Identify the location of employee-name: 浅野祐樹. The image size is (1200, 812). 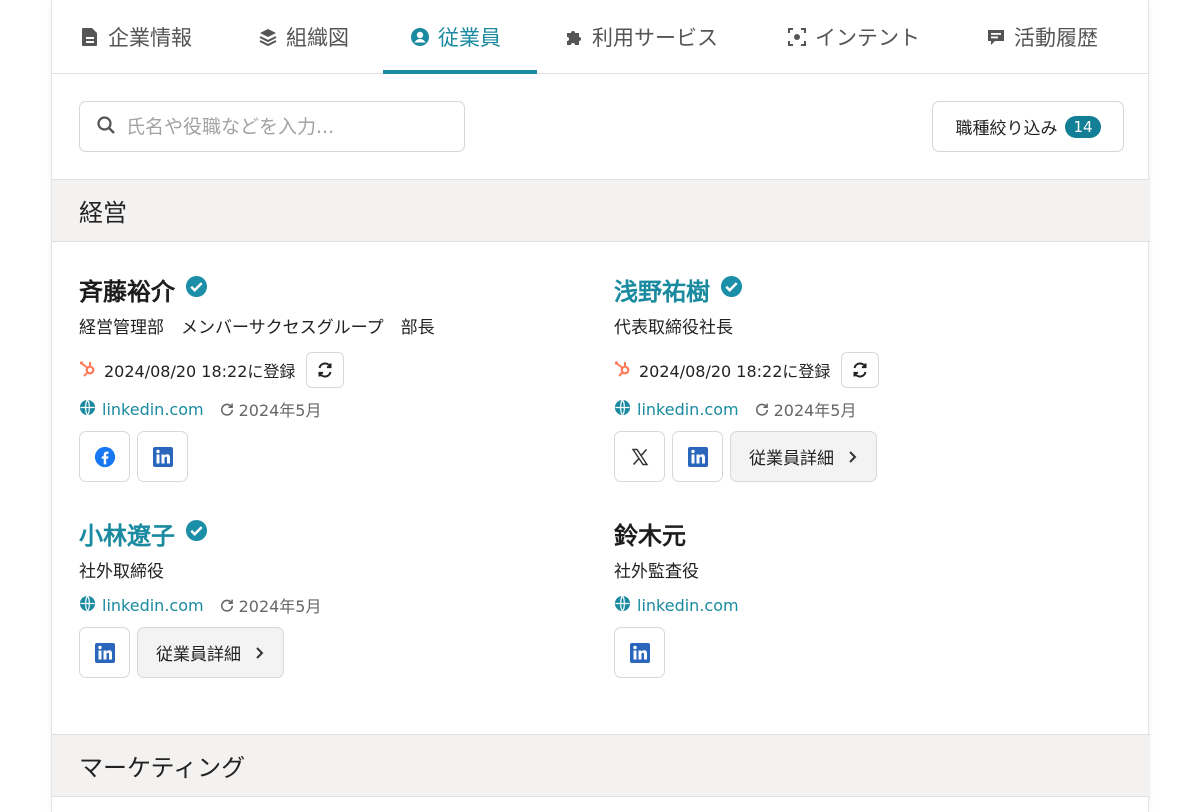
(662, 289).